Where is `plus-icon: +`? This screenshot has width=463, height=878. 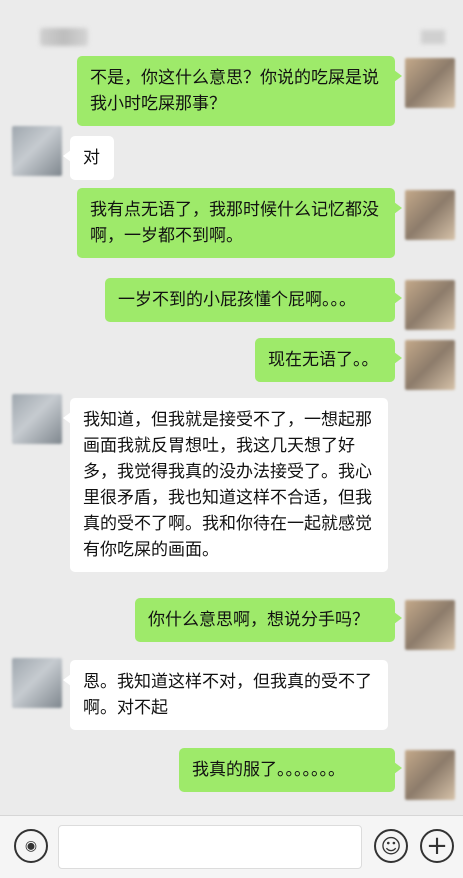
plus-icon: + is located at coordinates (437, 846).